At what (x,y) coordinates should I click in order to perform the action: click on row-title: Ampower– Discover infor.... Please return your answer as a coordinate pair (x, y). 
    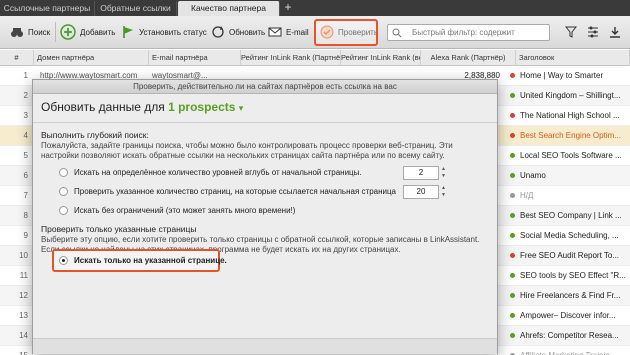
    Looking at the image, I should click on (568, 315).